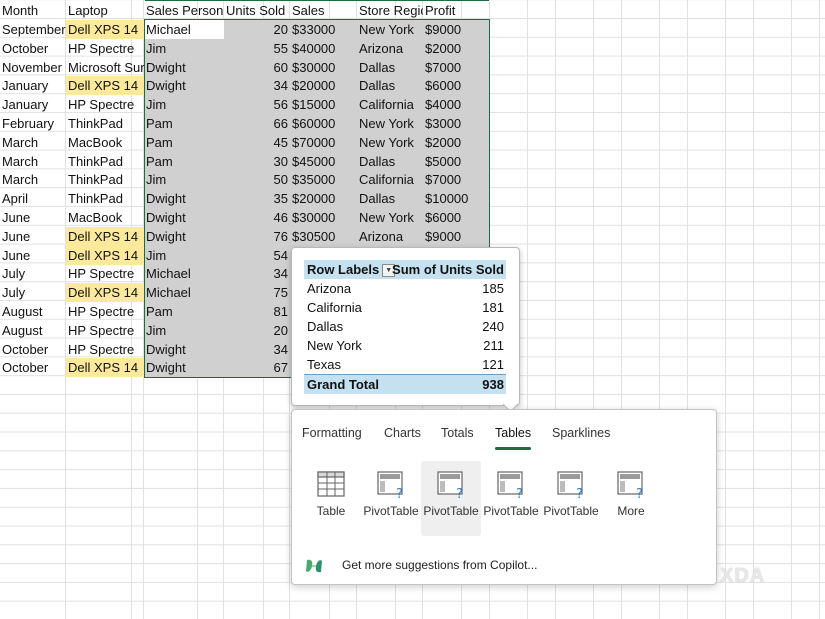 The width and height of the screenshot is (825, 619). Describe the element at coordinates (257, 368) in the screenshot. I see `cell-units-sold: 67` at that location.